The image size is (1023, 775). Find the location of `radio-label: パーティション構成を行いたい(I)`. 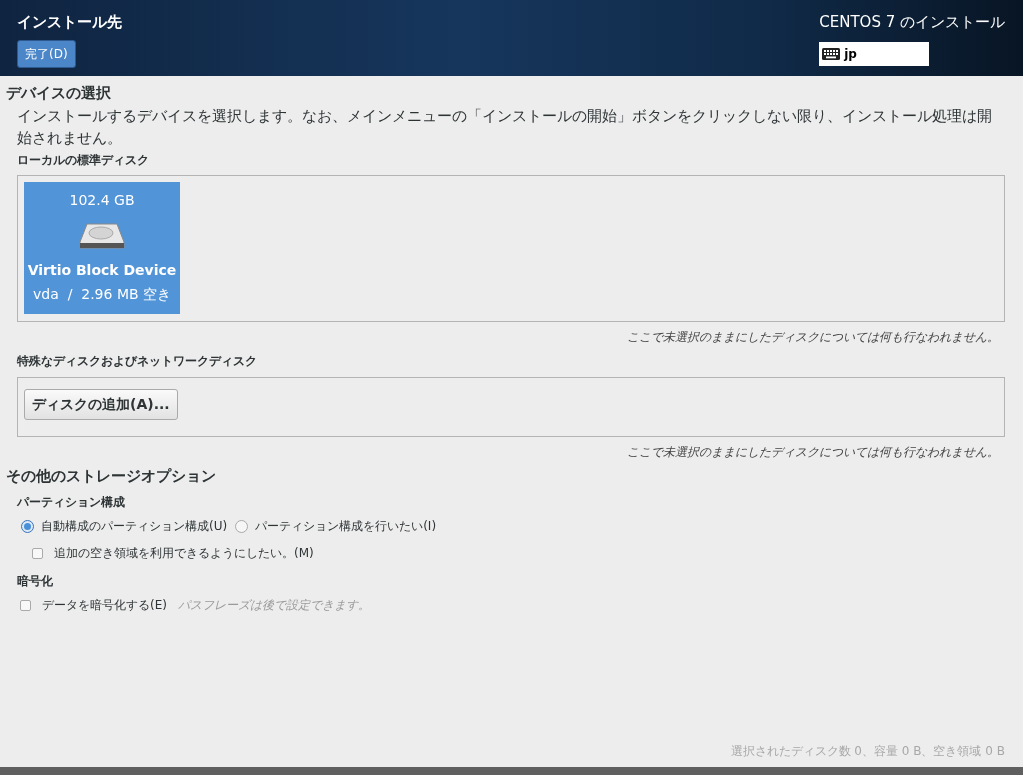

radio-label: パーティション構成を行いたい(I) is located at coordinates (346, 526).